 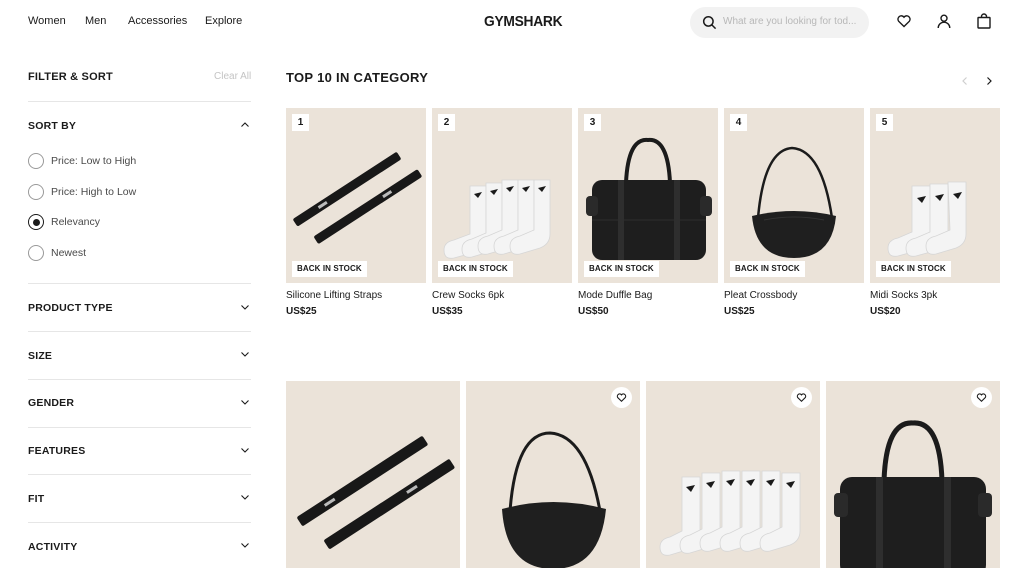 I want to click on filter-size: SIZE, so click(x=40, y=356).